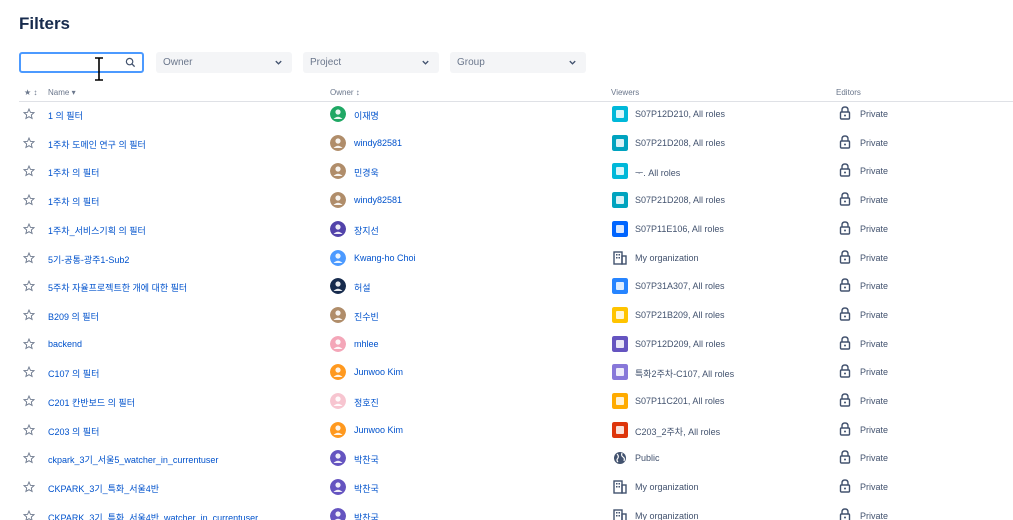 The height and width of the screenshot is (520, 1013). Describe the element at coordinates (366, 344) in the screenshot. I see `owner-name-link: mhlee` at that location.